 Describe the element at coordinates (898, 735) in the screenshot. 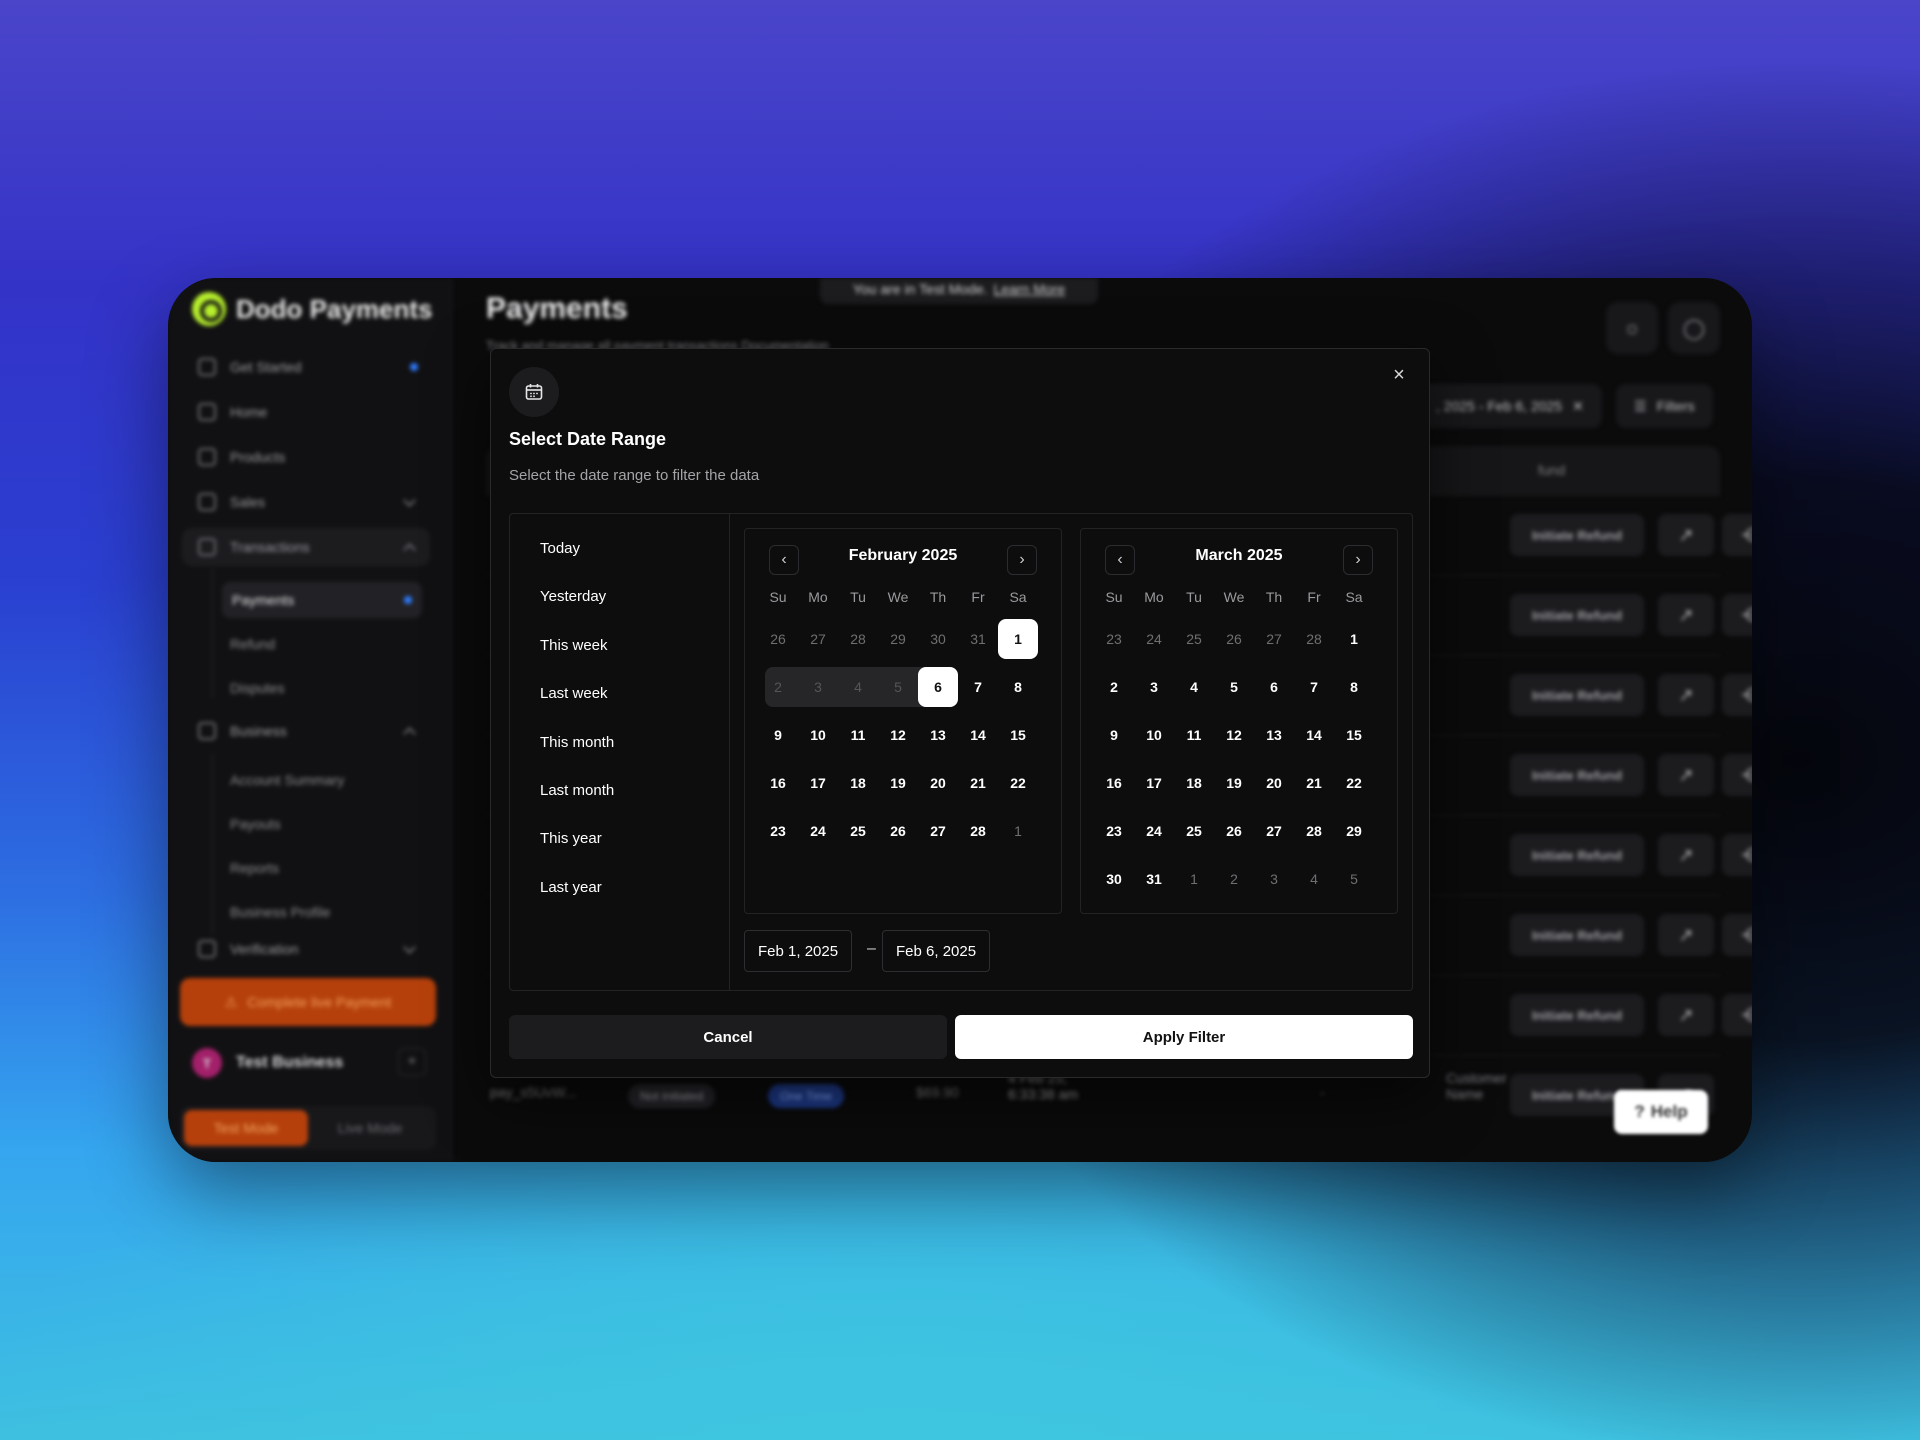

I see `calendar-day: 12` at that location.